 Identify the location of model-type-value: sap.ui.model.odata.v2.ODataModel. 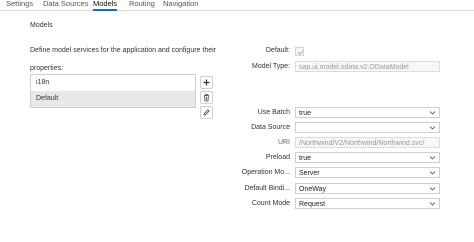
(354, 67).